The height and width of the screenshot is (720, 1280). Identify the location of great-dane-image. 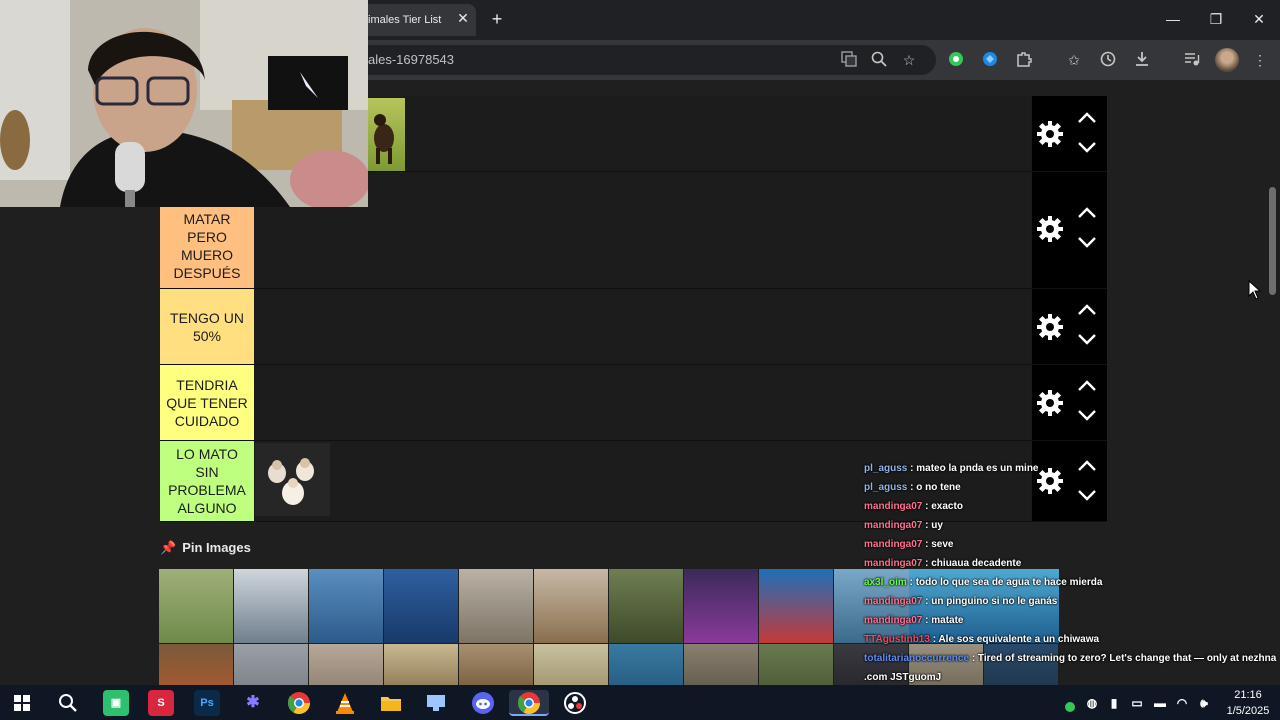
(196, 606).